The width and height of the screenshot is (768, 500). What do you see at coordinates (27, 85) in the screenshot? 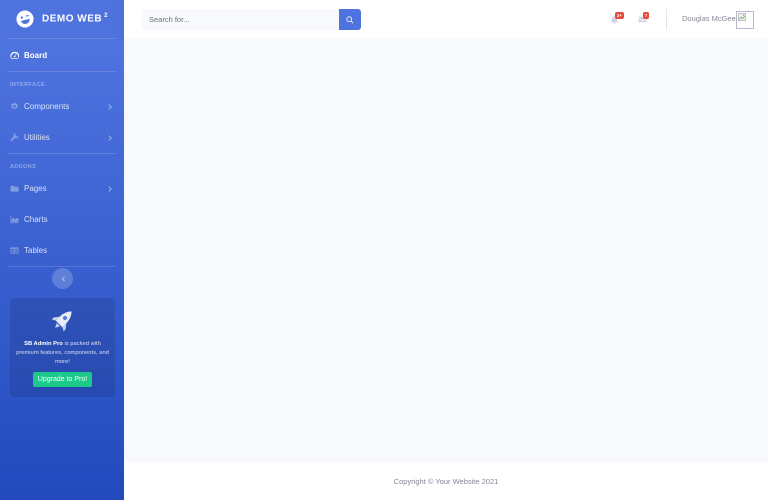
I see `sidebar-heading-interface: Interface` at bounding box center [27, 85].